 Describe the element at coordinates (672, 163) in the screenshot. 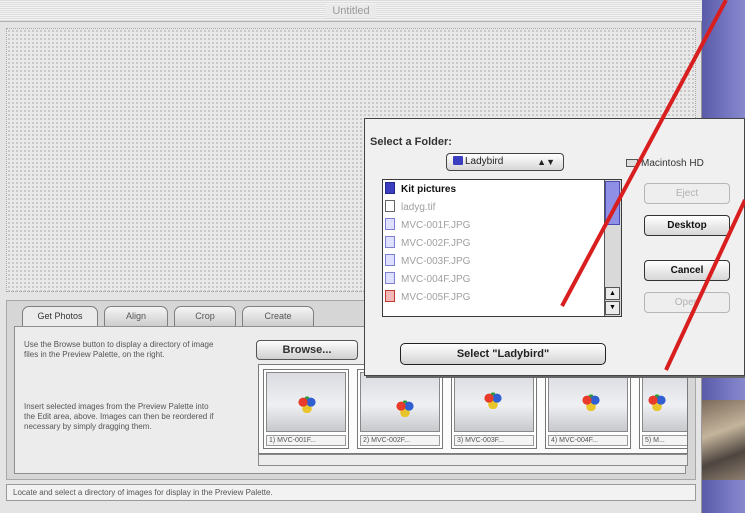

I see `disk-name-label: Macintosh HD` at that location.